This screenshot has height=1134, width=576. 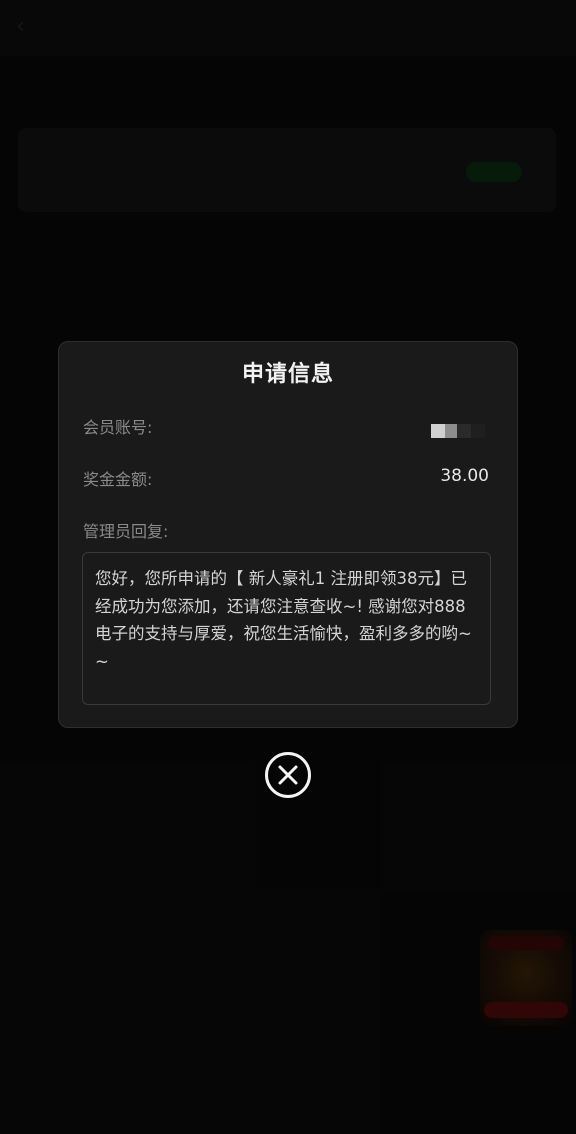 I want to click on member-account-value-masked, so click(x=459, y=431).